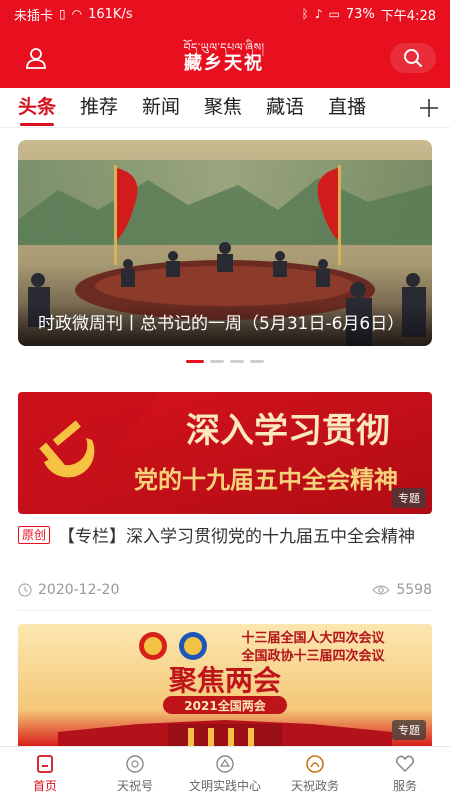 The height and width of the screenshot is (800, 450). What do you see at coordinates (405, 764) in the screenshot?
I see `heart-icon` at bounding box center [405, 764].